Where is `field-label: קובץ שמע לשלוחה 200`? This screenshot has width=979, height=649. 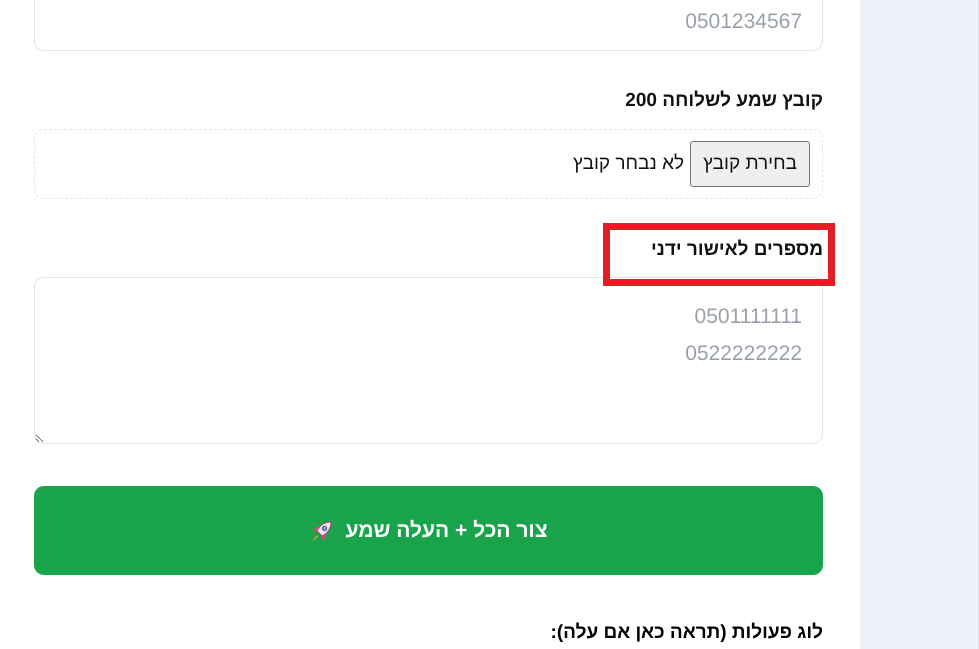 field-label: קובץ שמע לשלוחה 200 is located at coordinates (724, 101).